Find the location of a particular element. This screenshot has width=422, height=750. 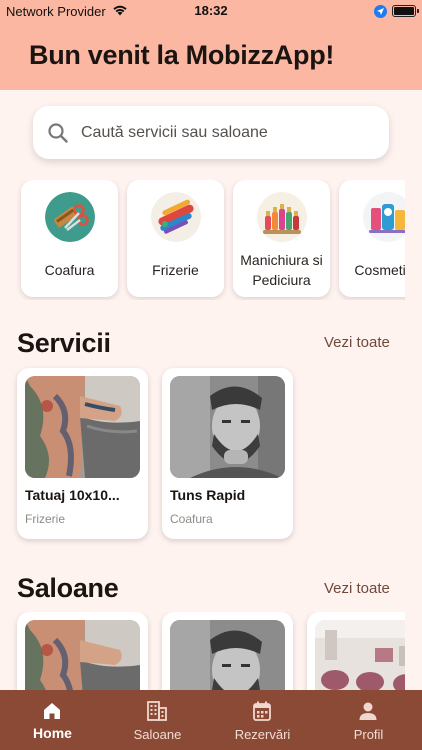

scissors-comb-icon is located at coordinates (70, 217).